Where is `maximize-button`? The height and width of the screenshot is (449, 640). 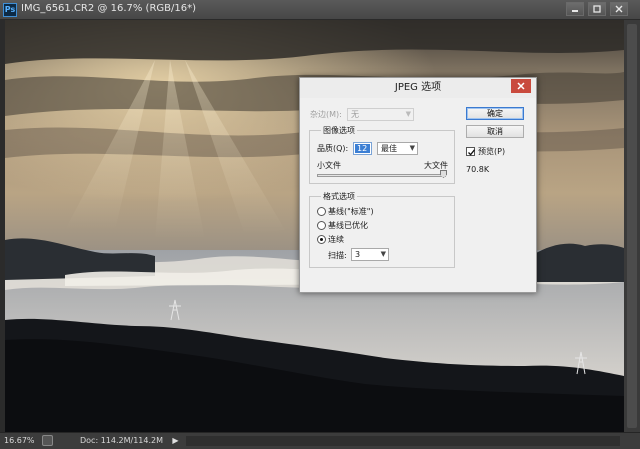 maximize-button is located at coordinates (597, 9).